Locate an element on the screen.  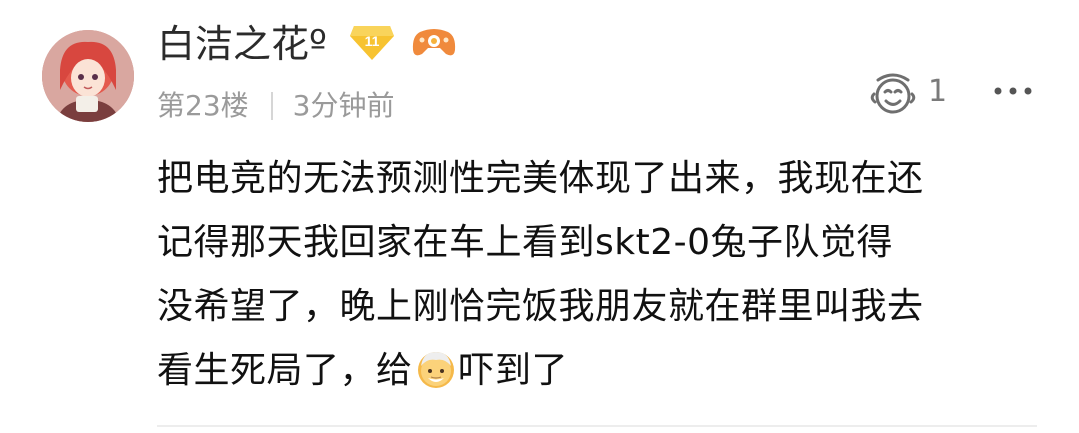
timestamp: 3分钟前 is located at coordinates (343, 105).